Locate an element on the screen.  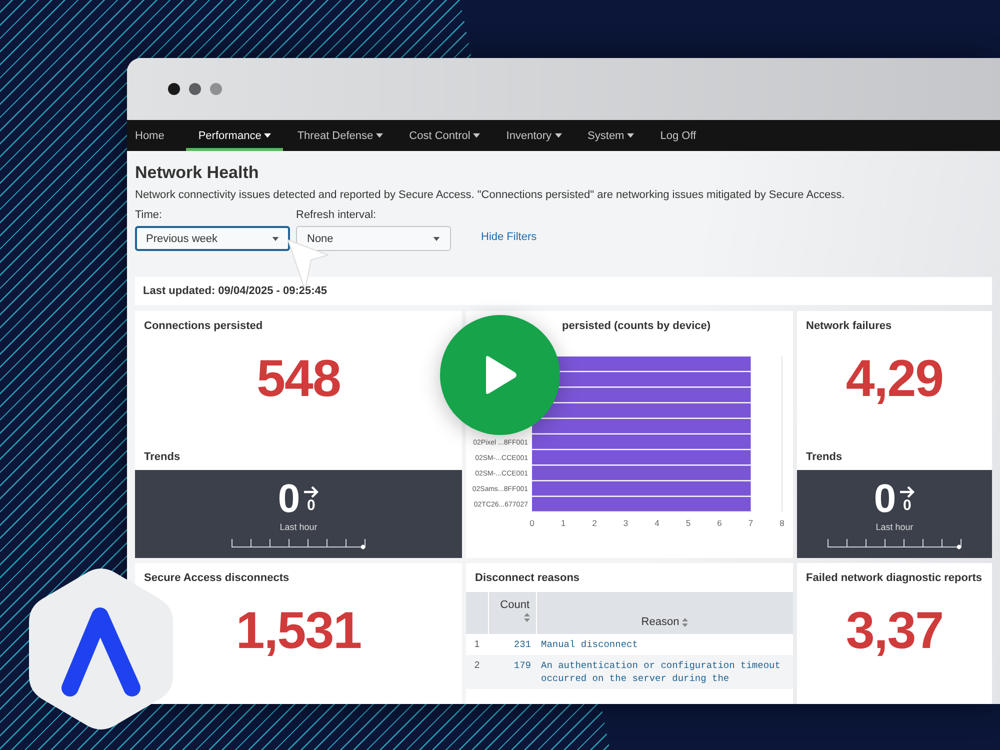
nav-item: Log Off is located at coordinates (678, 135).